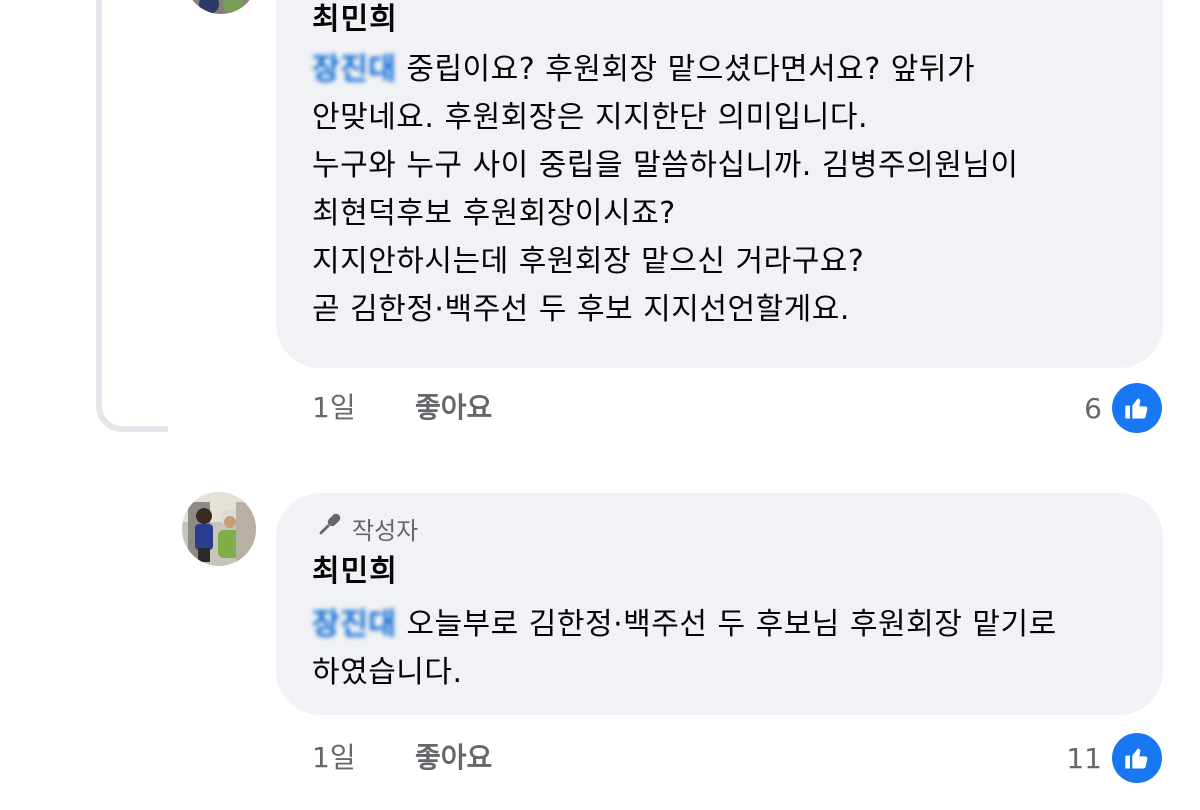 The width and height of the screenshot is (1200, 810). I want to click on reaction-count: 11, so click(1084, 758).